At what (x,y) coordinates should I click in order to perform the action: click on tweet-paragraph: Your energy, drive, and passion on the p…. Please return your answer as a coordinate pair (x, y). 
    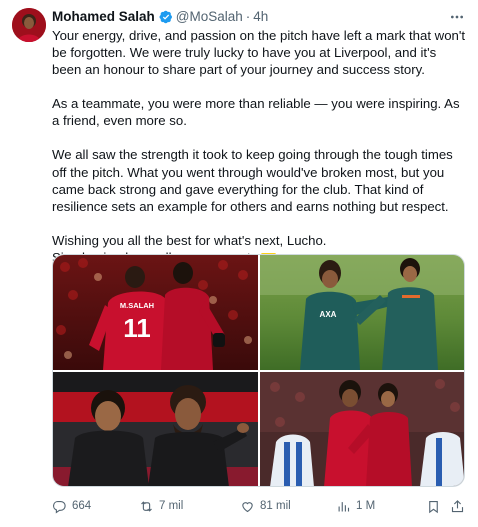
    Looking at the image, I should click on (259, 53).